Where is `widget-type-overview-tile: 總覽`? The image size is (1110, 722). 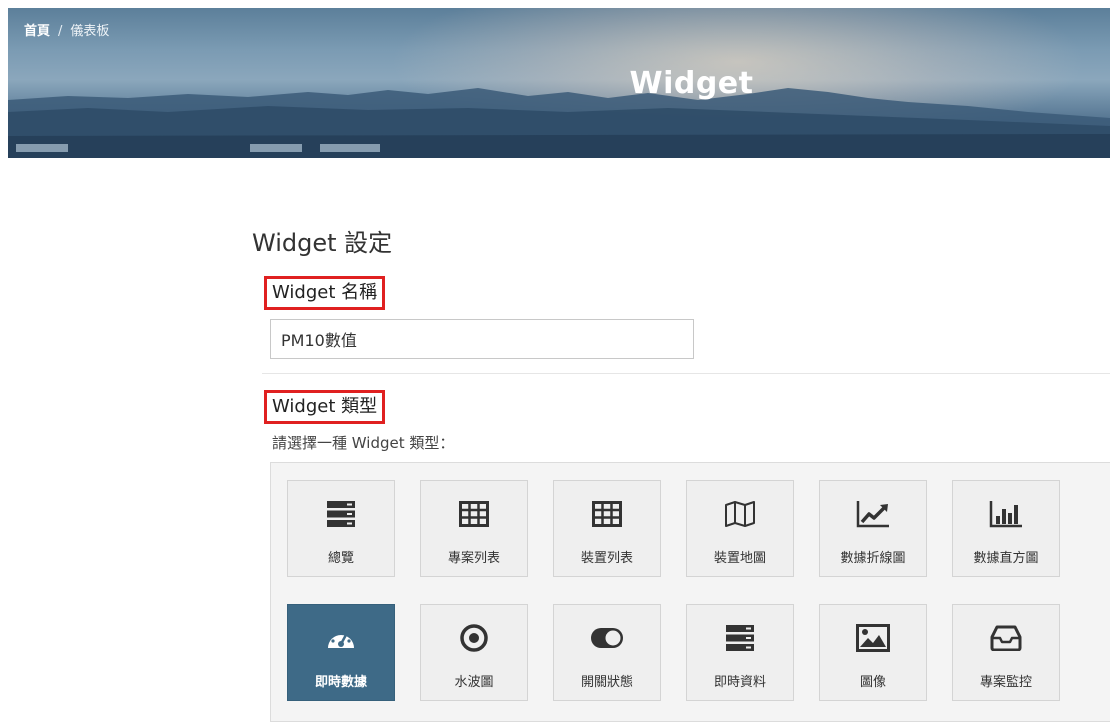
widget-type-overview-tile: 總覽 is located at coordinates (341, 528).